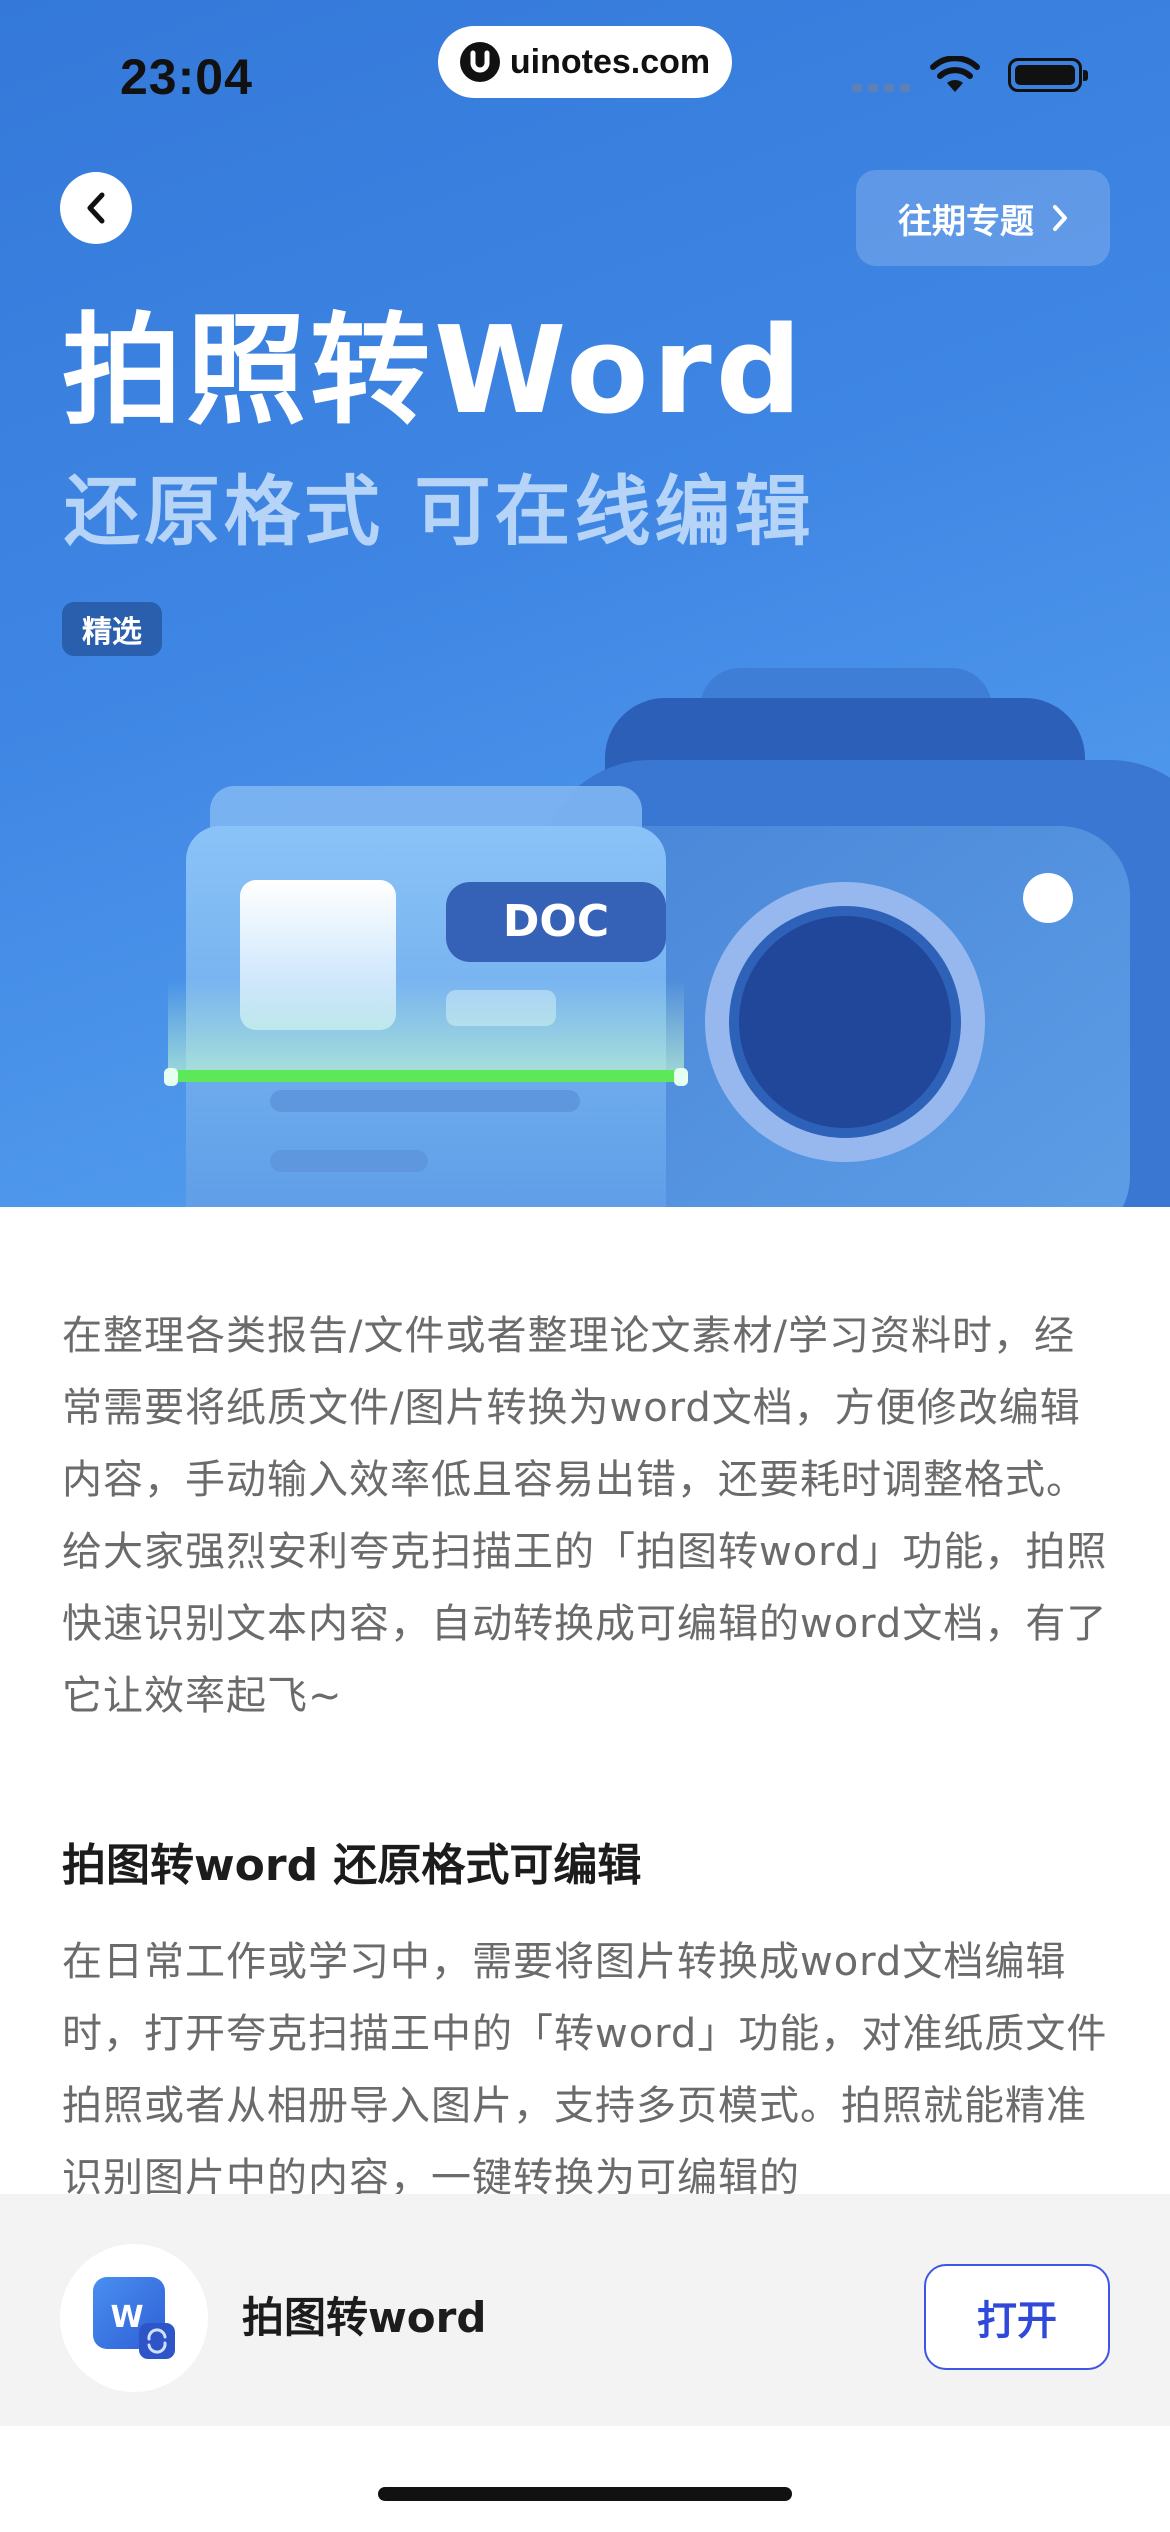 The width and height of the screenshot is (1170, 2532). I want to click on app-icon-container: W, so click(134, 2318).